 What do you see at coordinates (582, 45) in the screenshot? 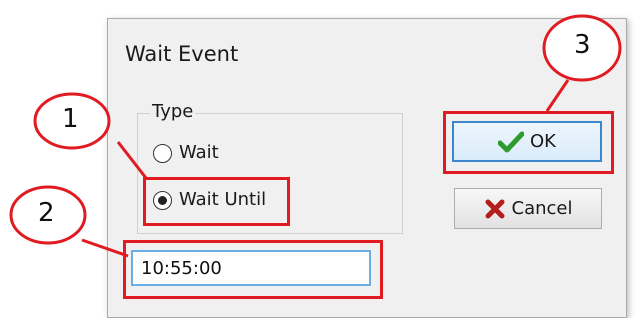
I see `callout-3-number: 3` at bounding box center [582, 45].